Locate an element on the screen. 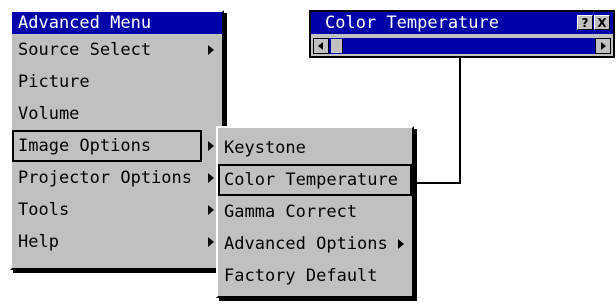 The width and height of the screenshot is (616, 305). menu-item-label: Source Select is located at coordinates (85, 50).